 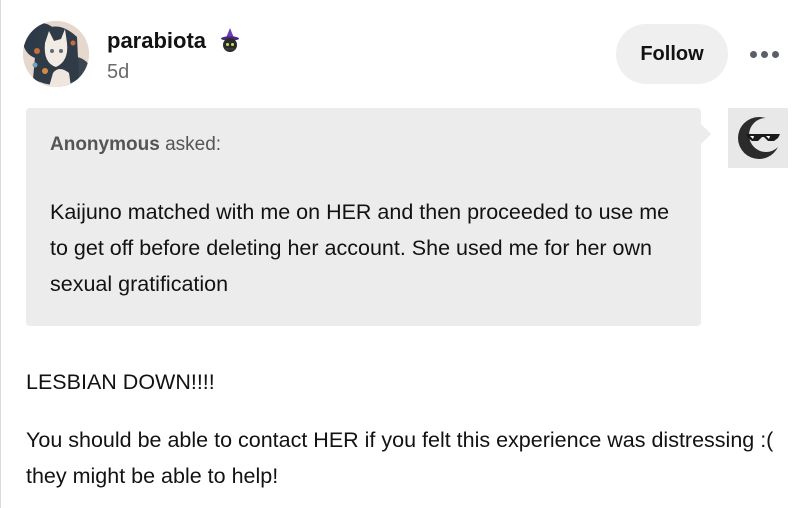 What do you see at coordinates (118, 72) in the screenshot?
I see `post-timestamp: 5d` at bounding box center [118, 72].